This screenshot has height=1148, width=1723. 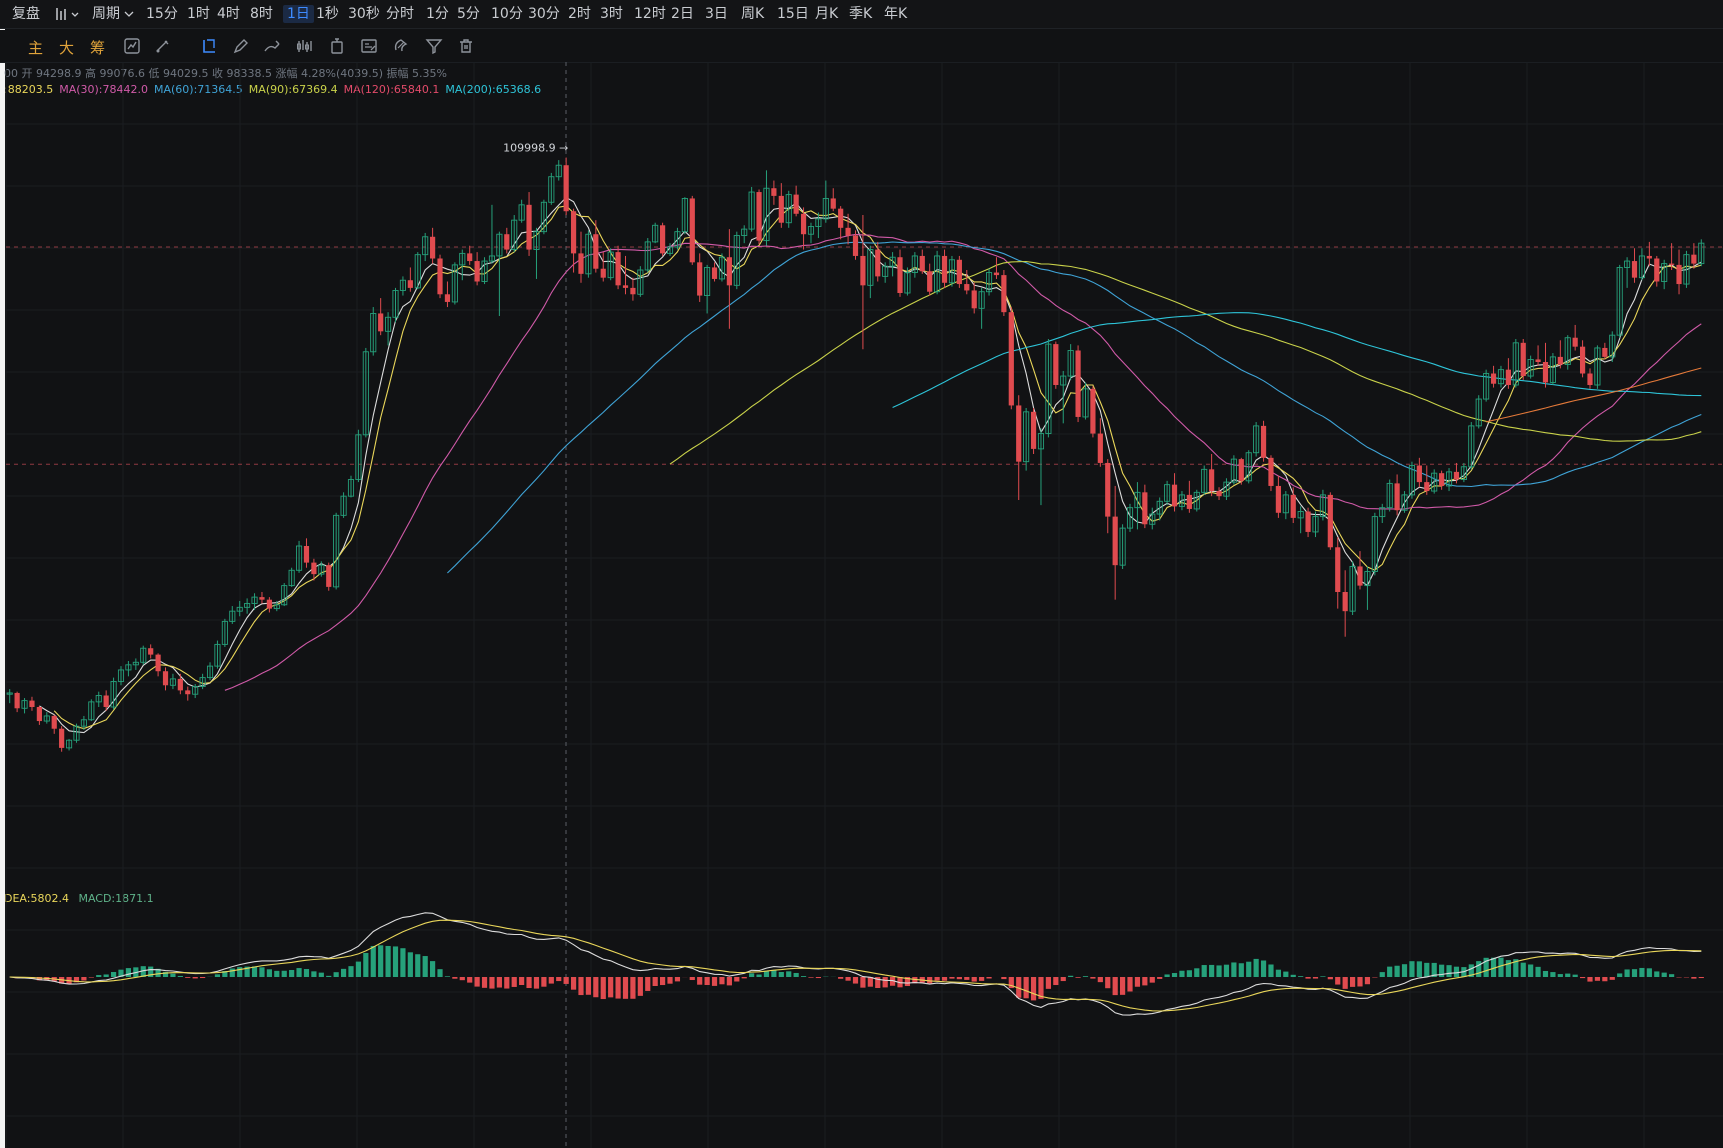 I want to click on indicator-icon, so click(x=132, y=46).